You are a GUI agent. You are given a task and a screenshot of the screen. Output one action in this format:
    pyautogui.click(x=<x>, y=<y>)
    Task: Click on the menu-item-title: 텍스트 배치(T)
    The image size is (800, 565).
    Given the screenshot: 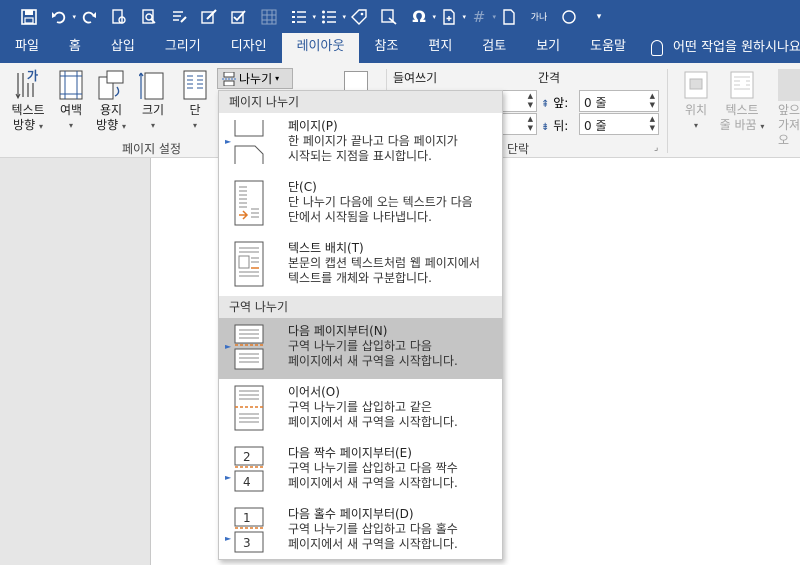 What is the action you would take?
    pyautogui.click(x=326, y=248)
    